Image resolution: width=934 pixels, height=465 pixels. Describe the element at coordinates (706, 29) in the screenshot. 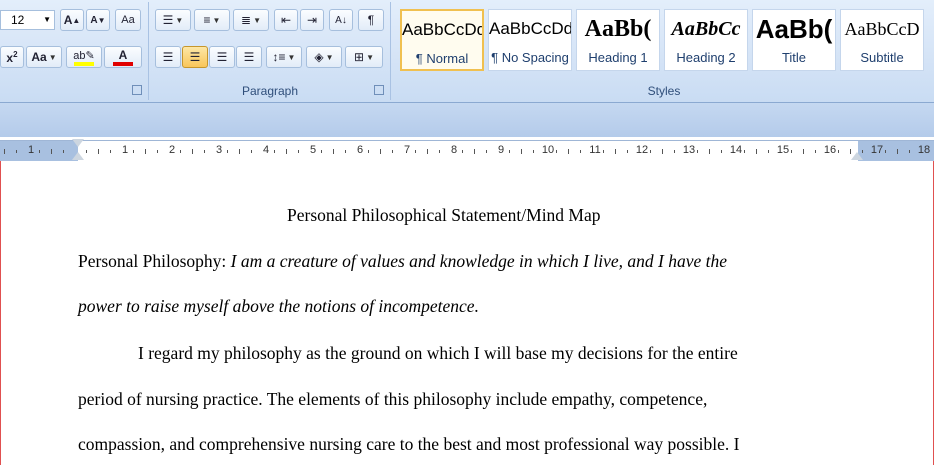

I see `style-sample-heading-2: AaBbCc` at that location.